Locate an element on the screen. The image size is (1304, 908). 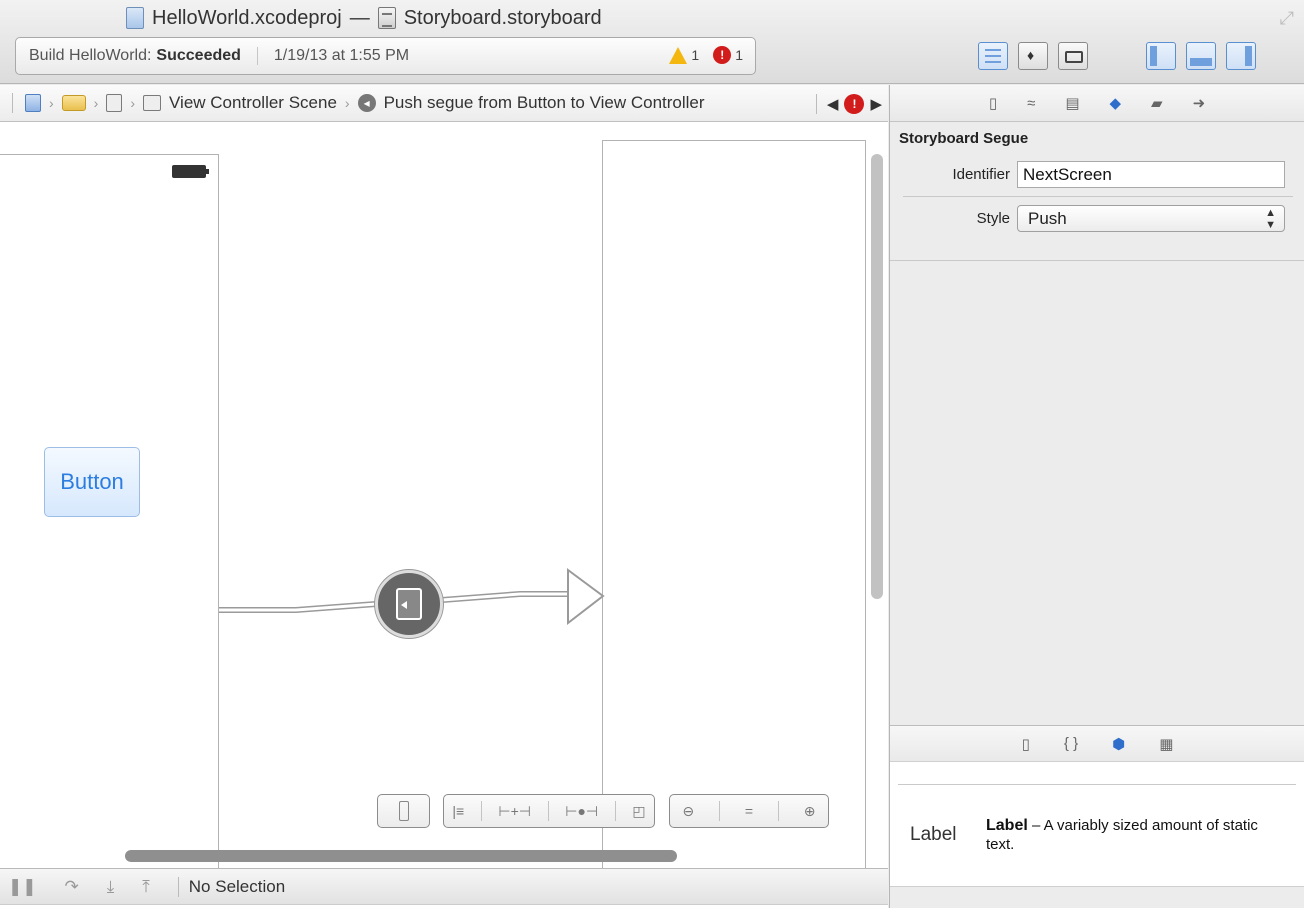
inspector-tabs: ▯ ≈ ▤ ◆ ▰ ➜ is located at coordinates (1097, 103).